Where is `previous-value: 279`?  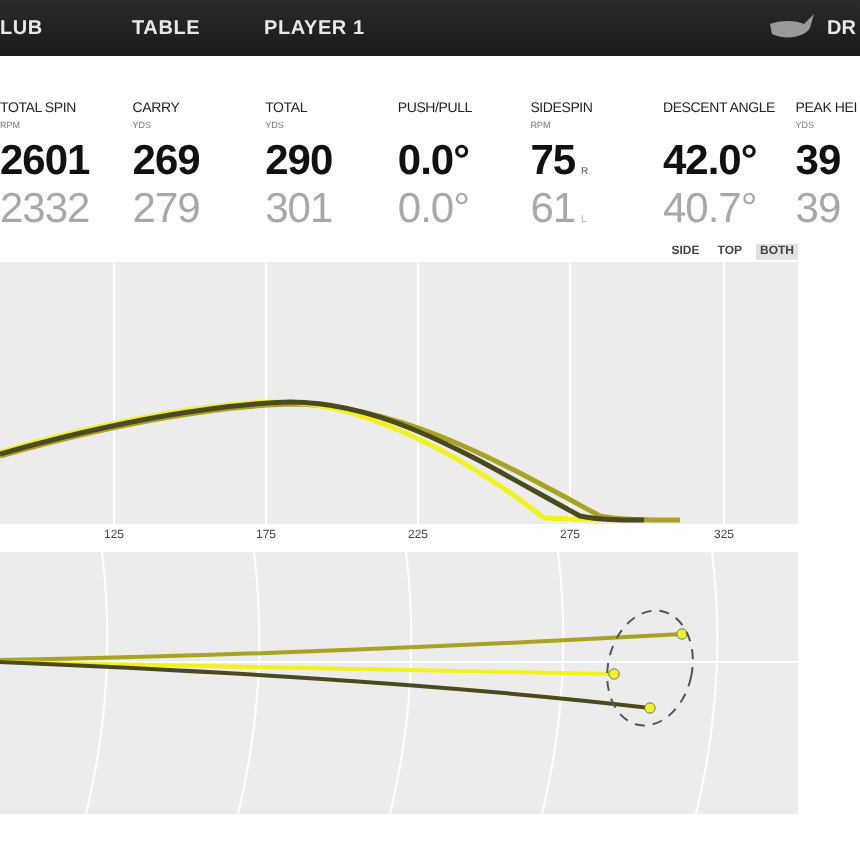 previous-value: 279 is located at coordinates (166, 210).